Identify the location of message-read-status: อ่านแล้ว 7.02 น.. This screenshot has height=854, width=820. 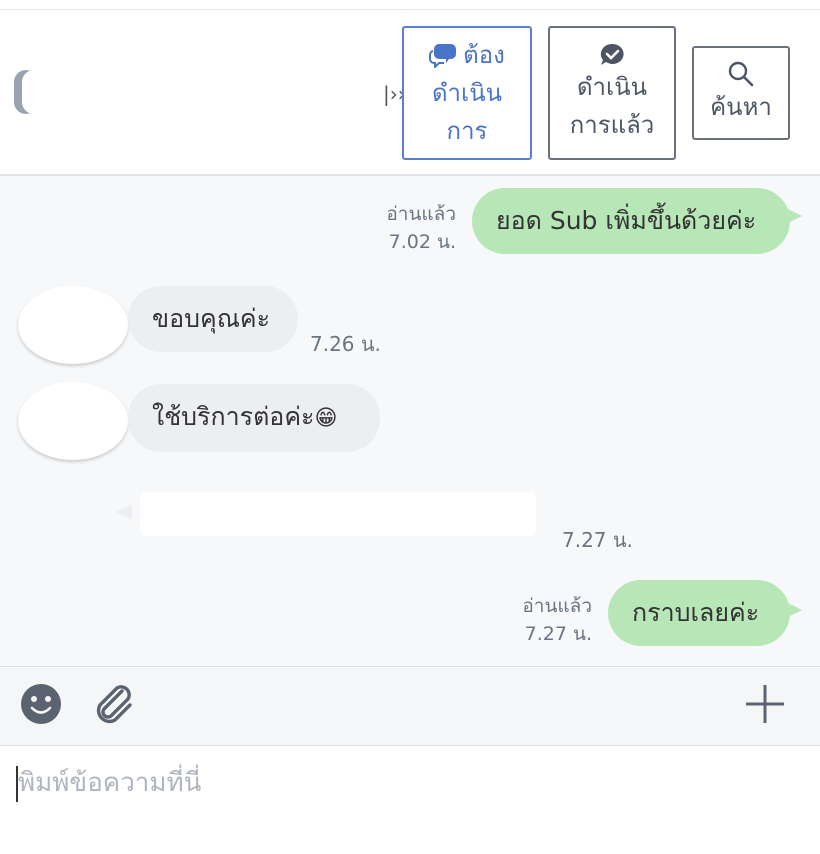
(408, 228).